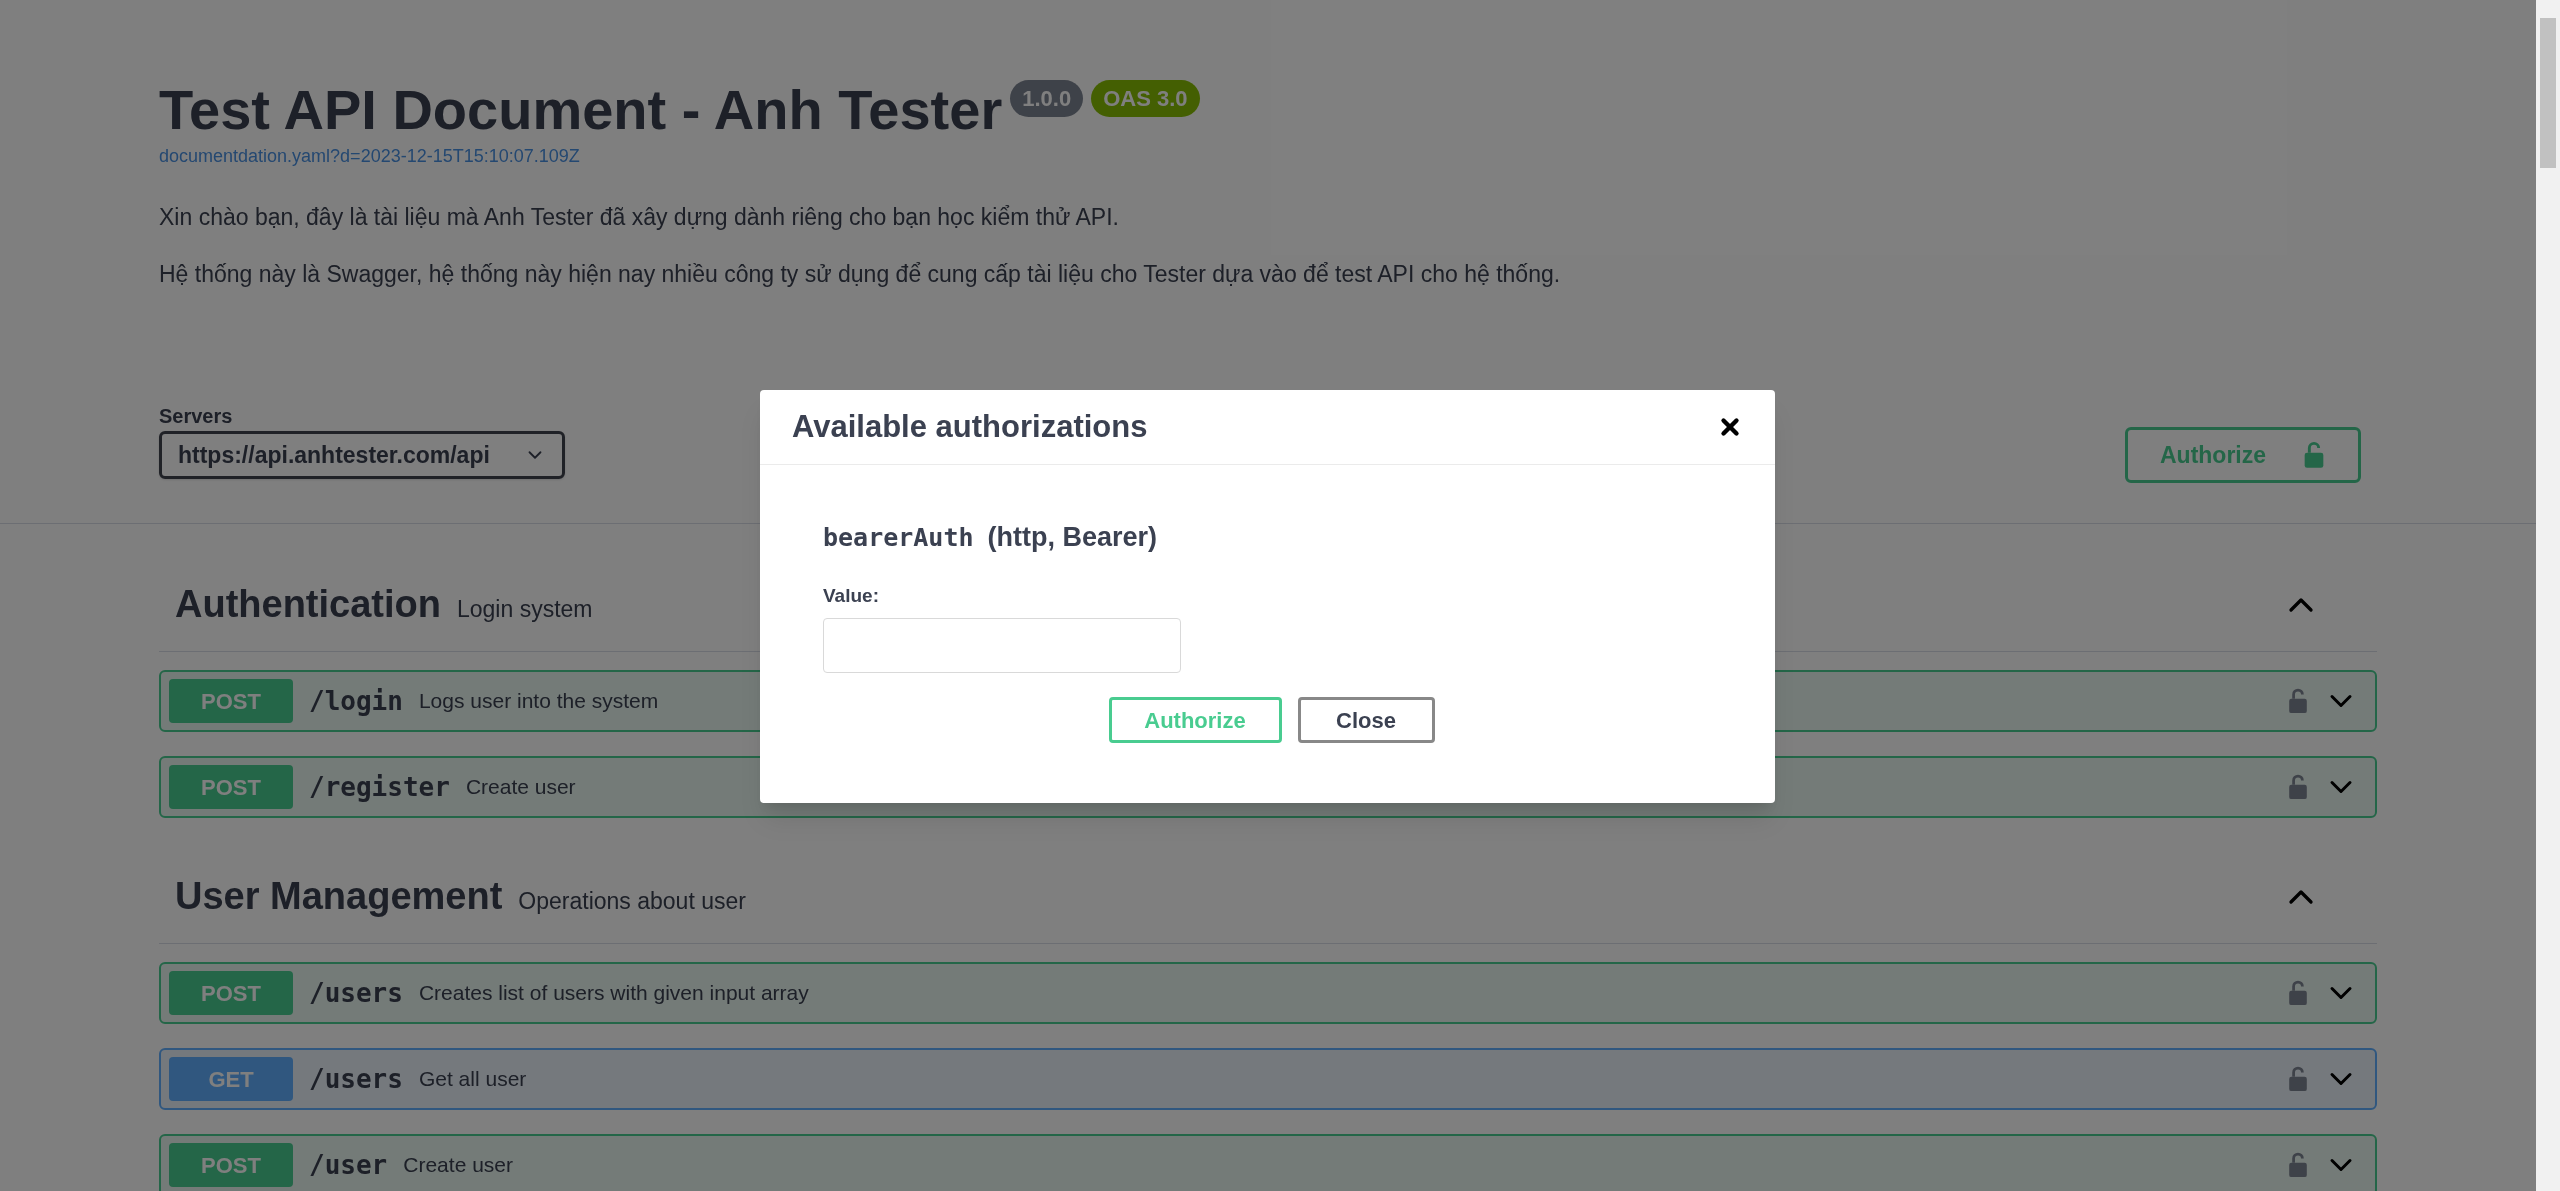 The image size is (2560, 1191). I want to click on operation-summary: Get all user, so click(472, 1079).